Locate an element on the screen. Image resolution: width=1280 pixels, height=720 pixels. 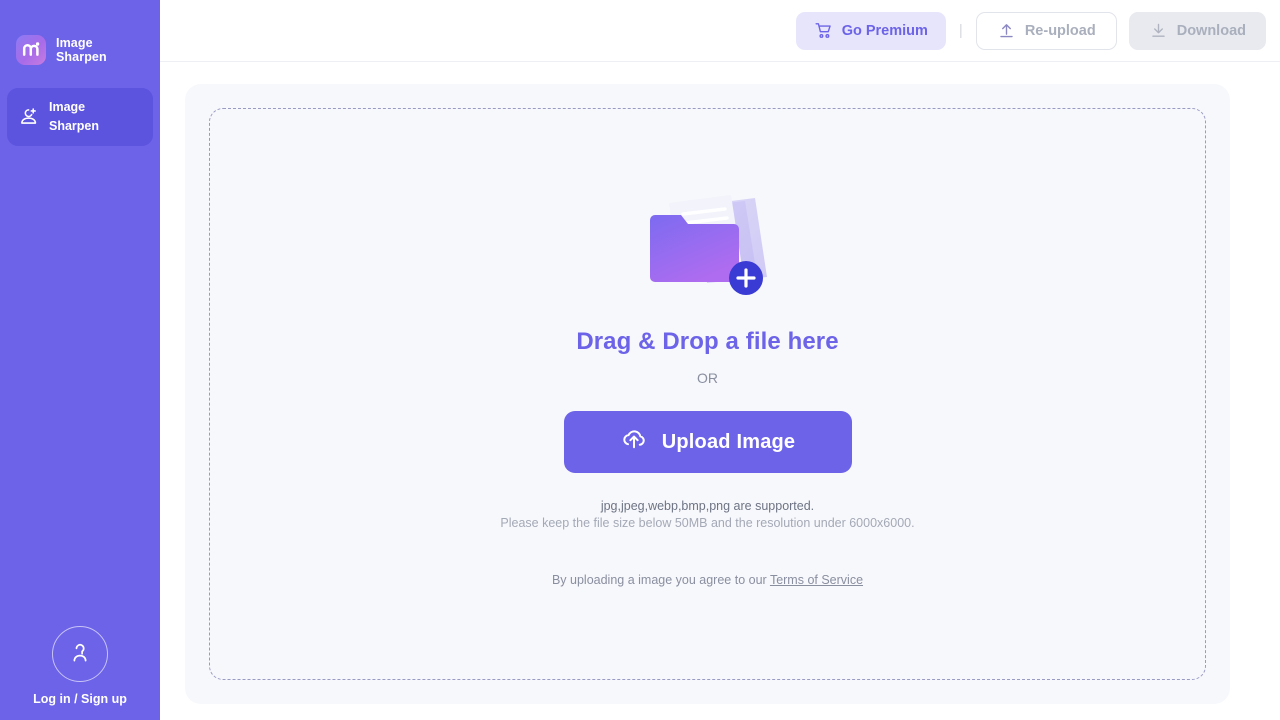
login-signup-label: Log in / Sign up is located at coordinates (80, 699).